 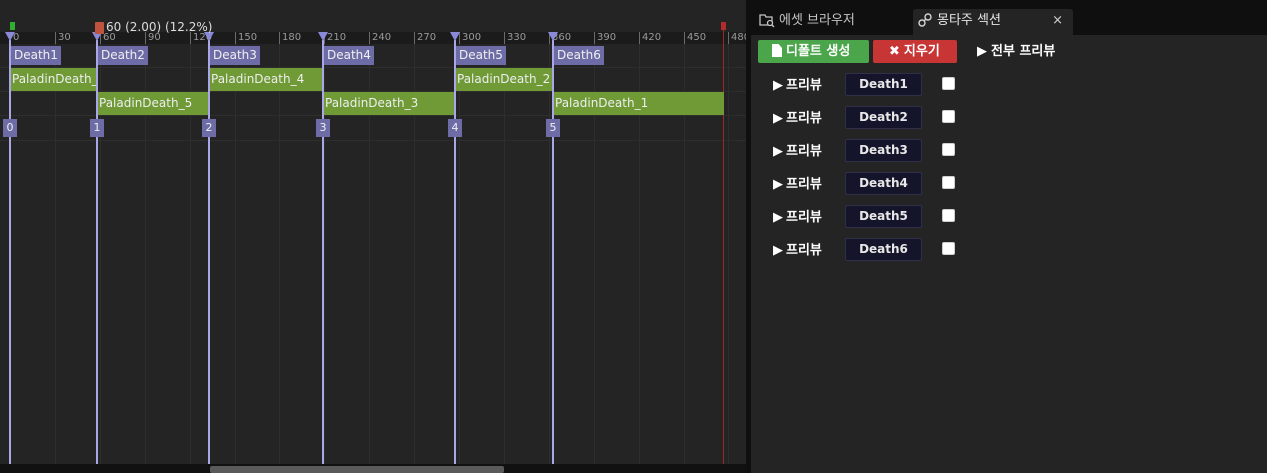 I want to click on section-row: ▶ 프리뷰 Death4, so click(x=1009, y=185).